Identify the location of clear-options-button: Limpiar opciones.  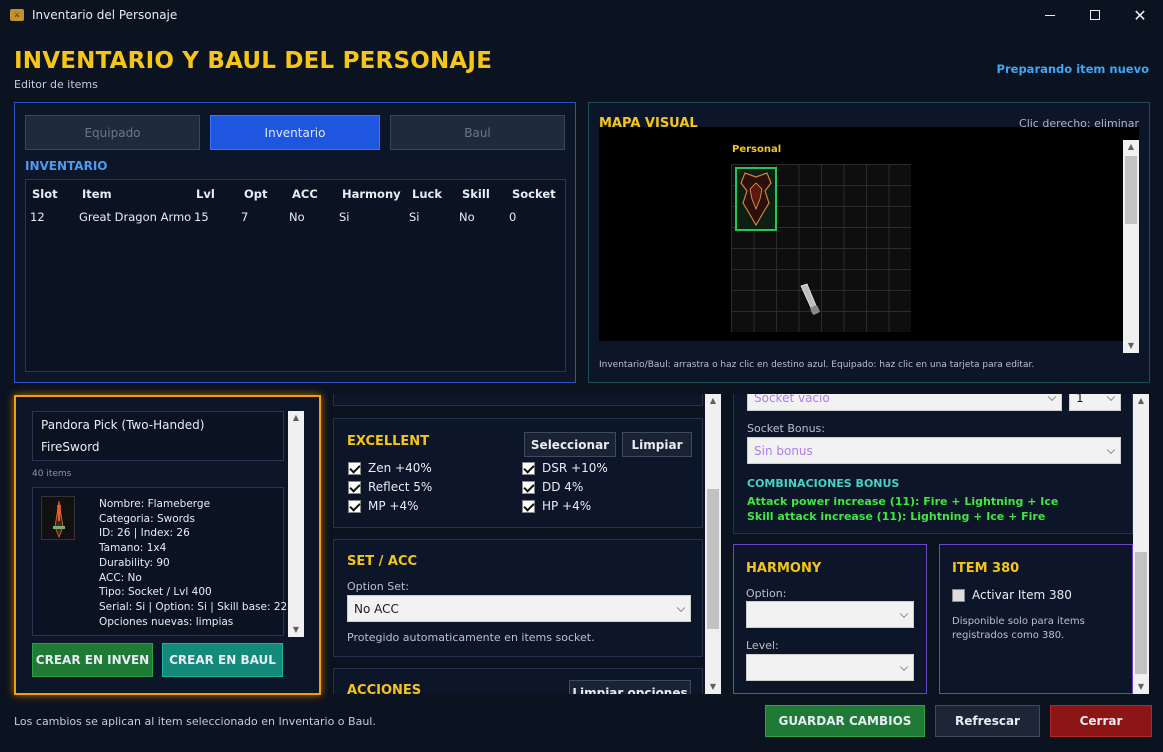
(630, 687).